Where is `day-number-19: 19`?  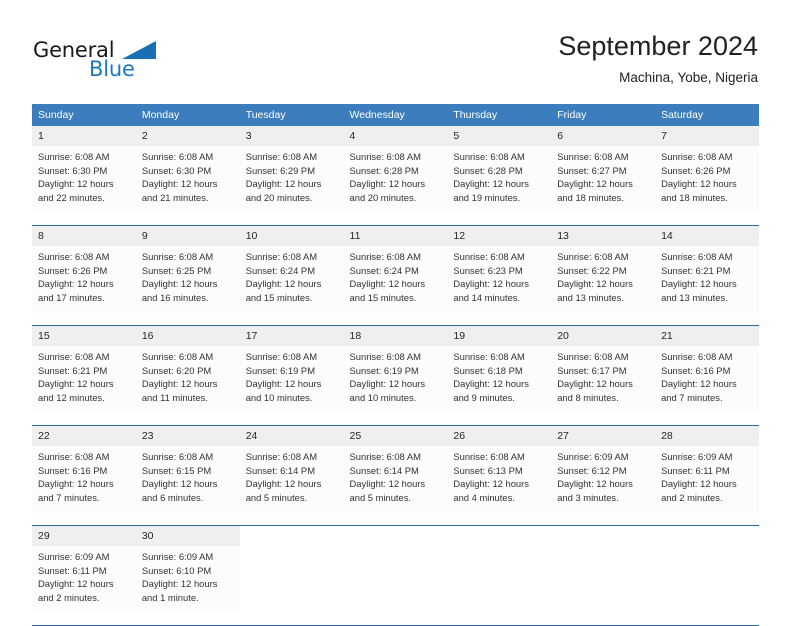
day-number-19: 19 is located at coordinates (499, 335).